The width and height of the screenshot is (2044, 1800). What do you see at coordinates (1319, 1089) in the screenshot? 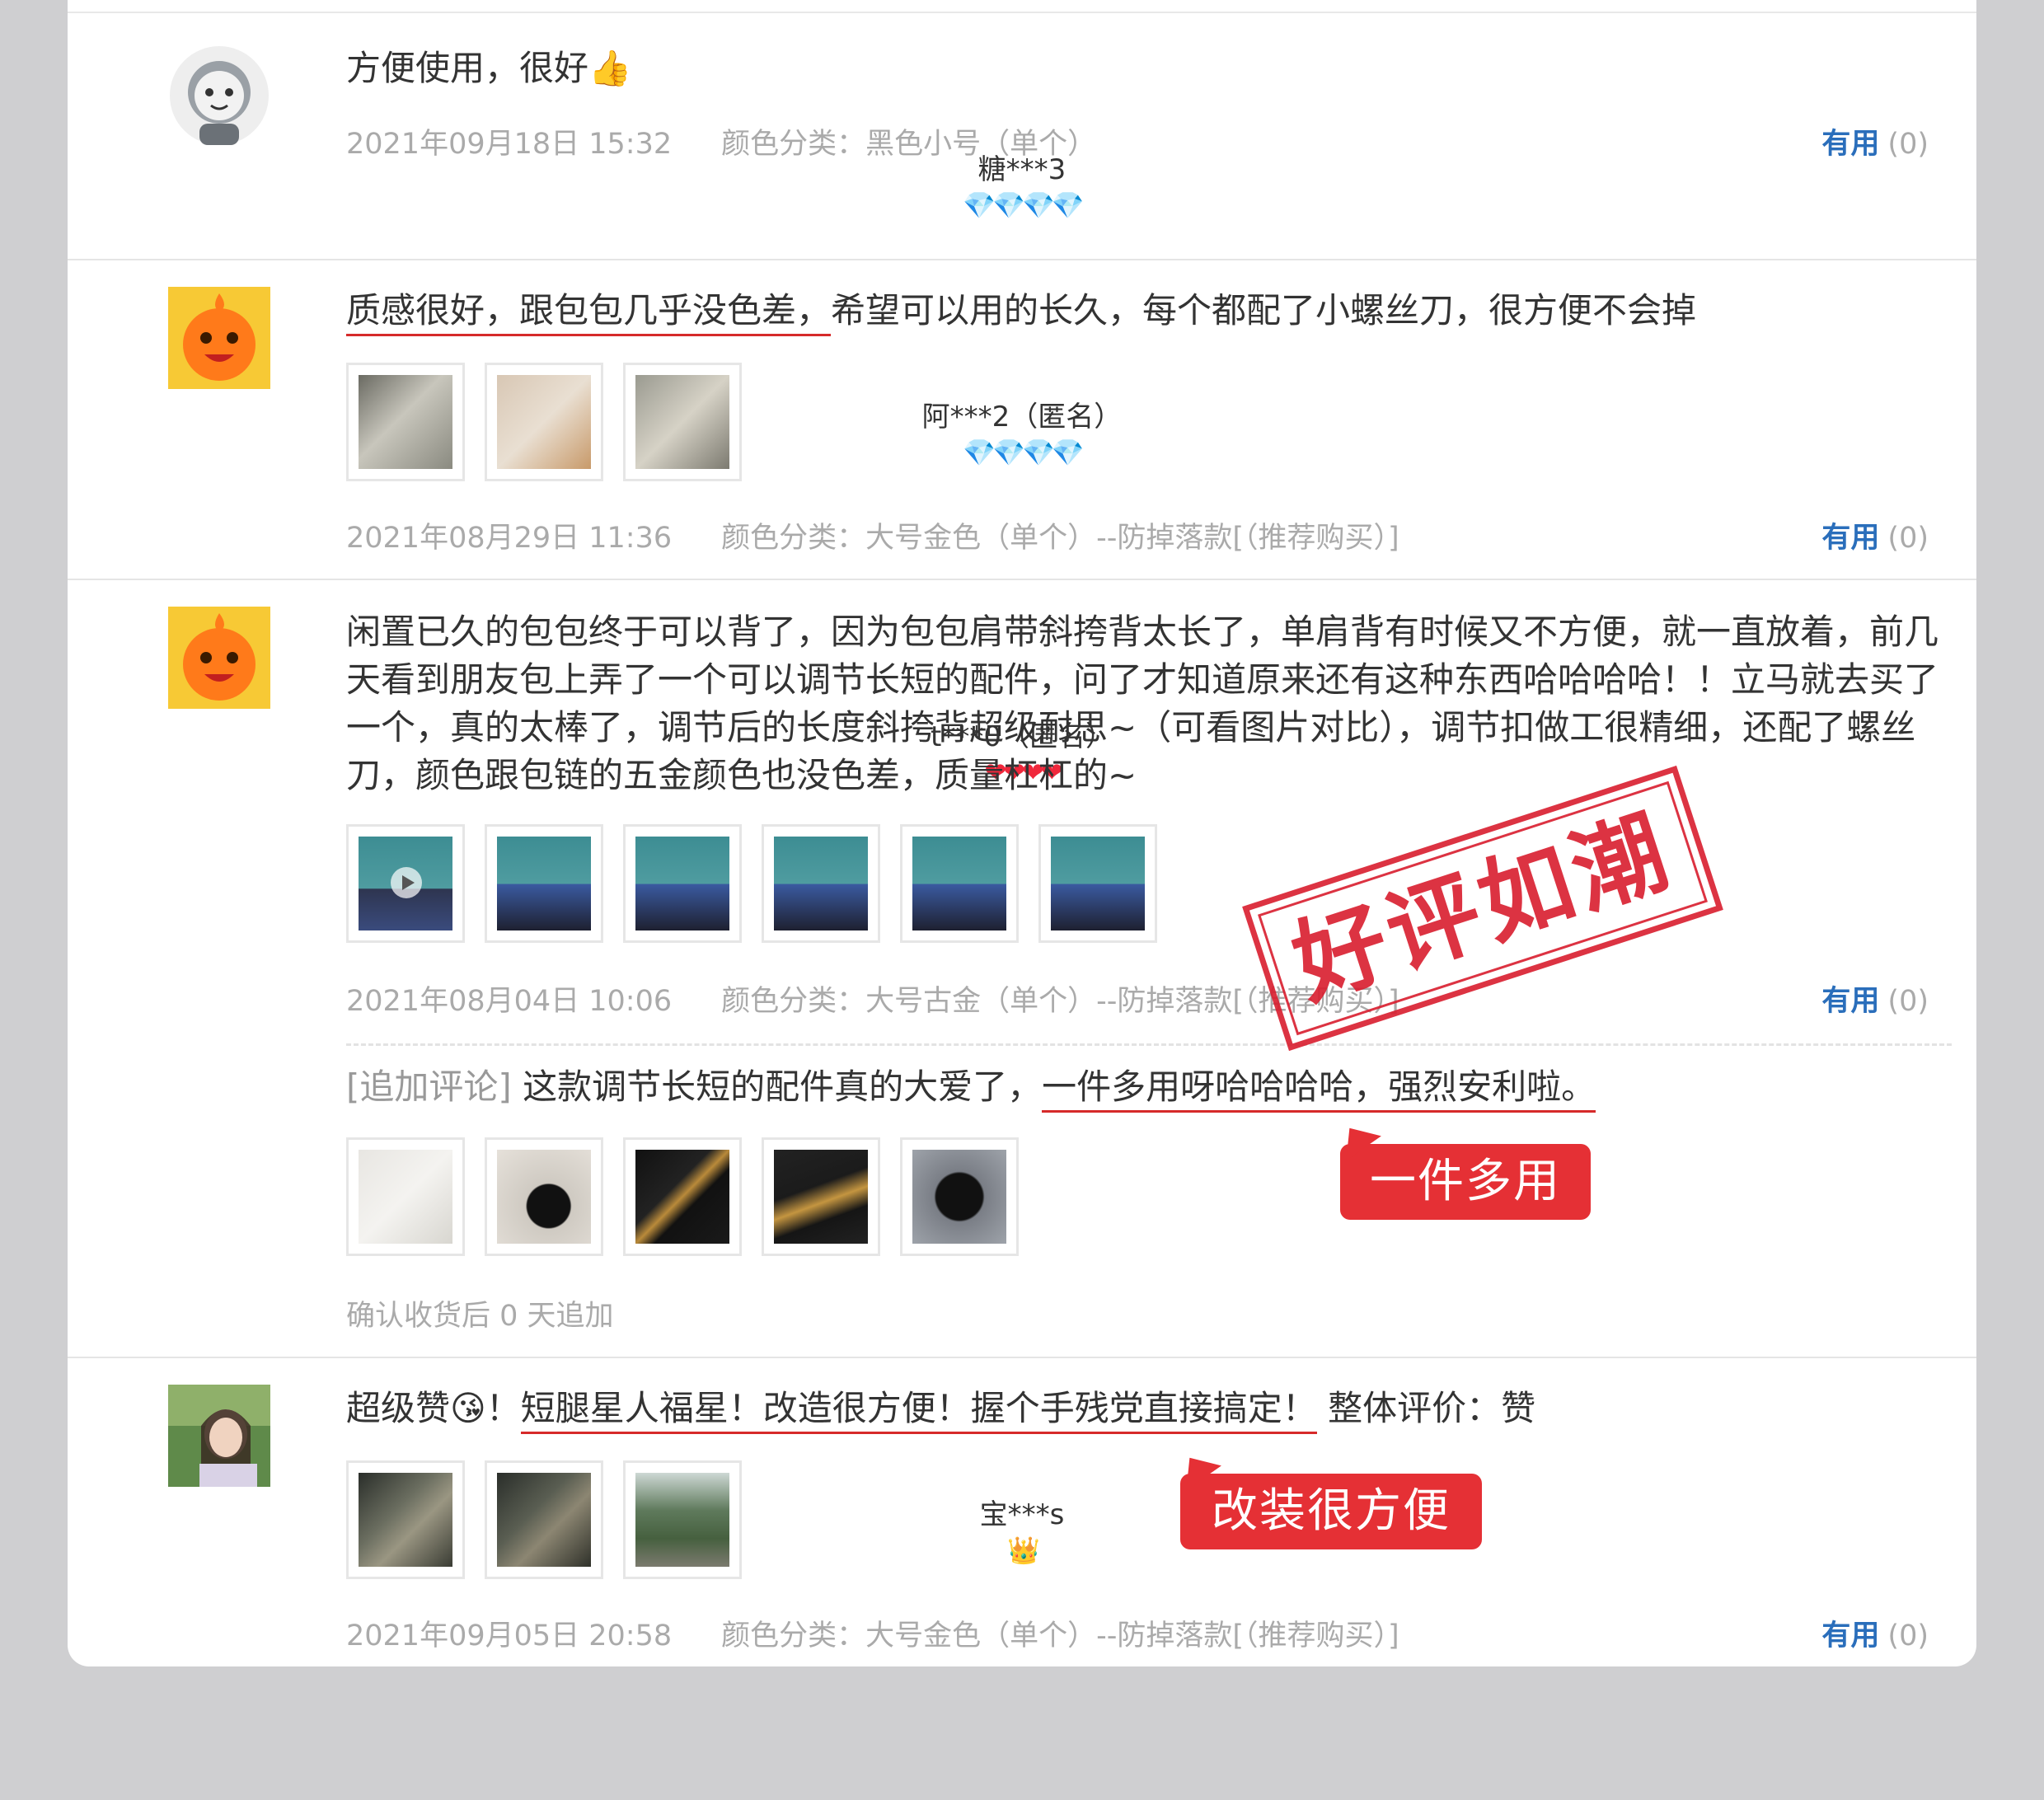
I see `append-text-highlight: 一件多用呀哈哈哈哈，强烈安利啦。` at bounding box center [1319, 1089].